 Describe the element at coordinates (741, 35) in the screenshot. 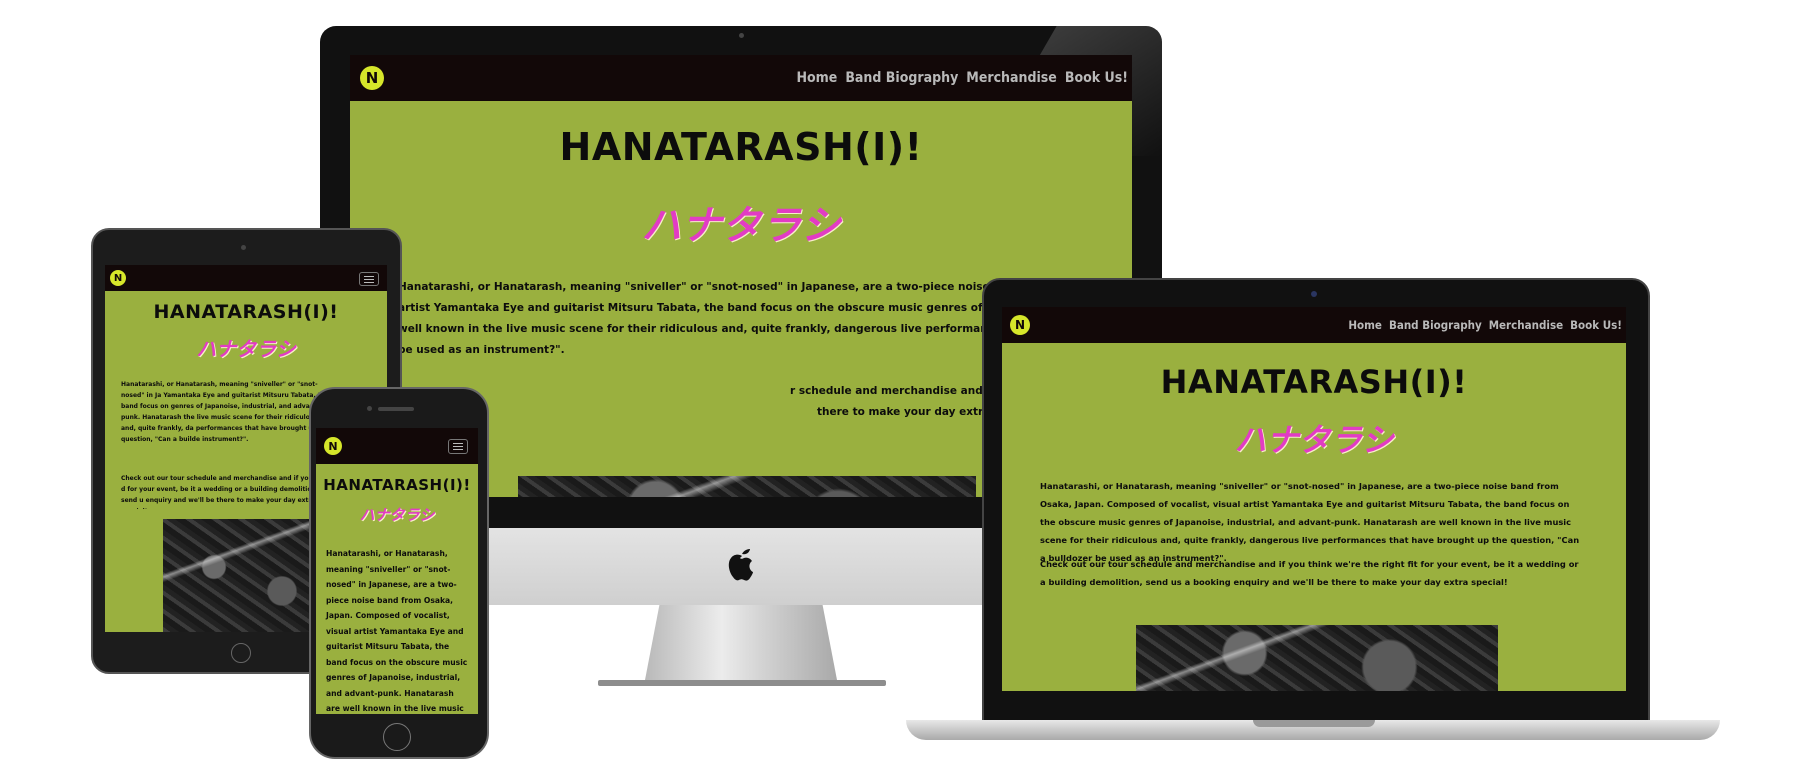

I see `imac-camera` at that location.